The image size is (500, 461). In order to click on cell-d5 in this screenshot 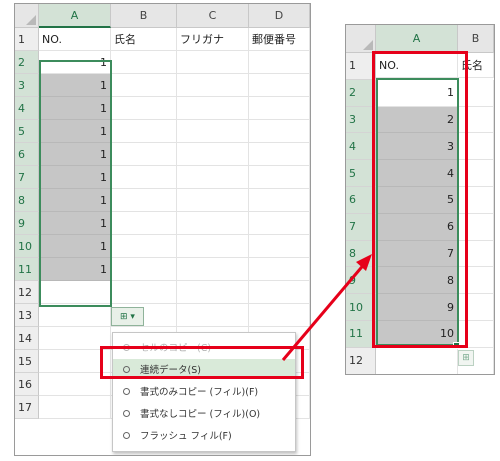, I will do `click(279, 131)`.